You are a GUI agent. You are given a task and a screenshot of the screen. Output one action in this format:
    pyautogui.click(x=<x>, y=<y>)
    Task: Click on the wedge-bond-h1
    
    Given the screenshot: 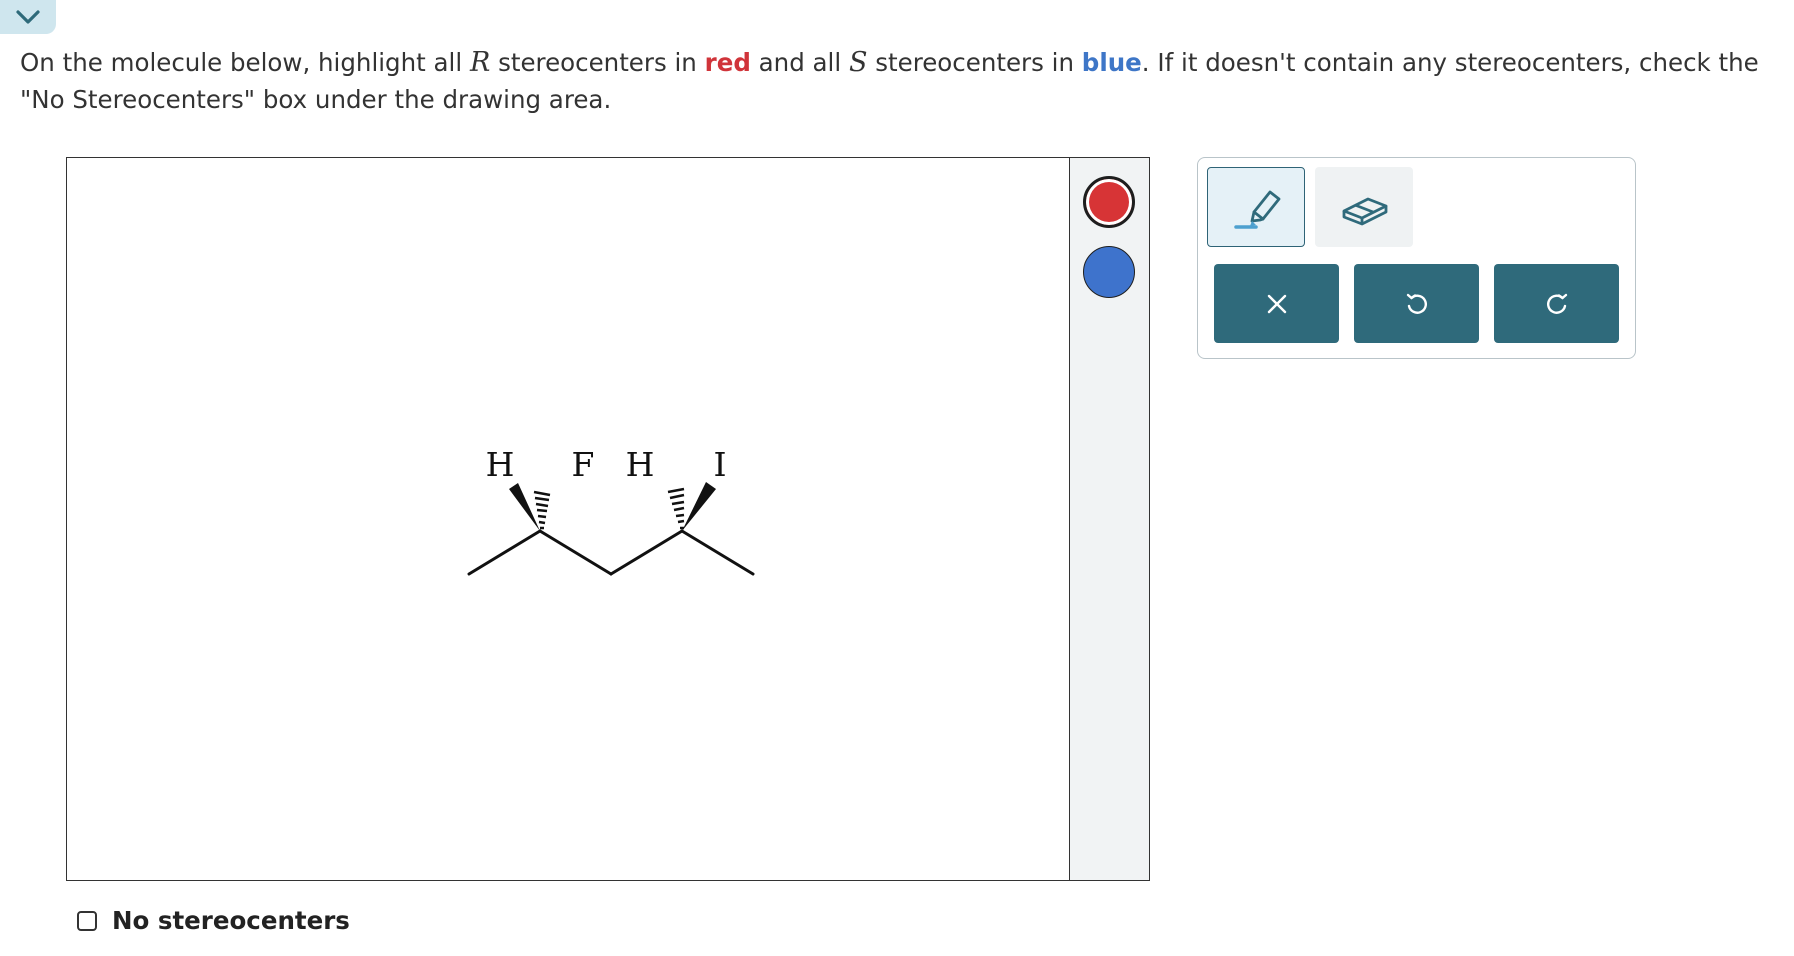 What is the action you would take?
    pyautogui.click(x=524, y=507)
    